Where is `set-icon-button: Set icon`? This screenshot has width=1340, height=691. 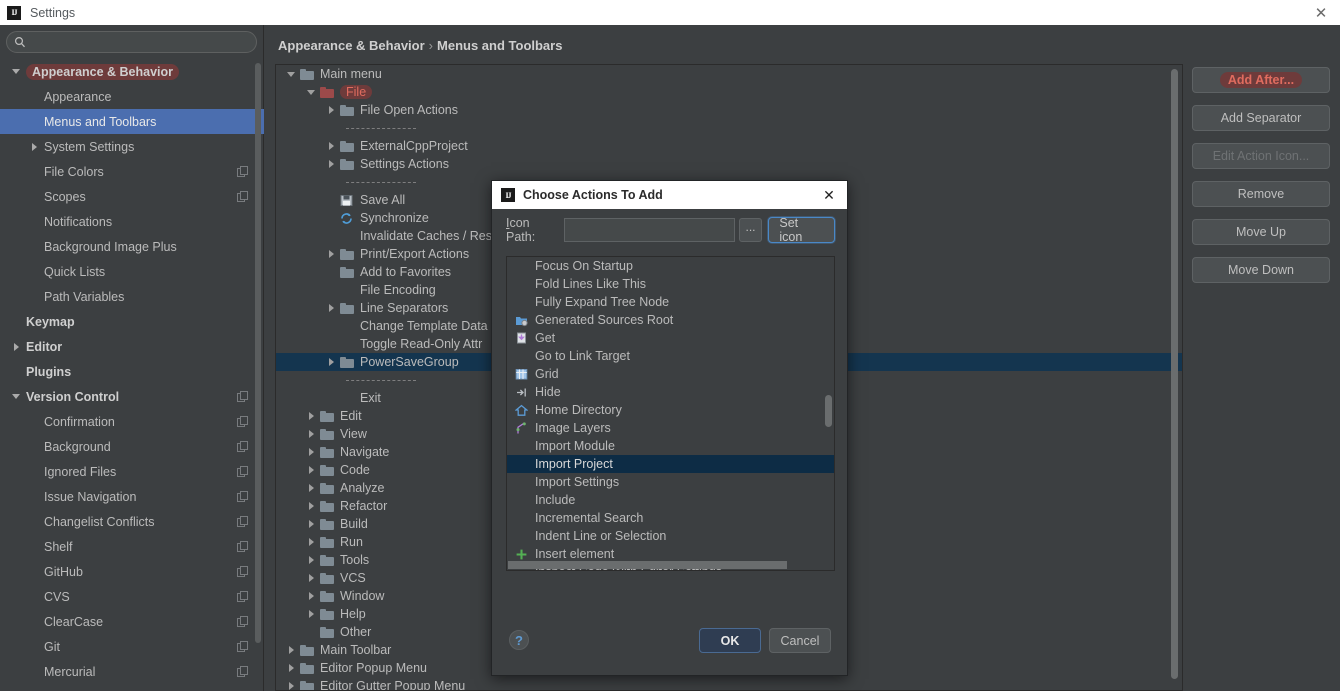
set-icon-button: Set icon is located at coordinates (802, 230).